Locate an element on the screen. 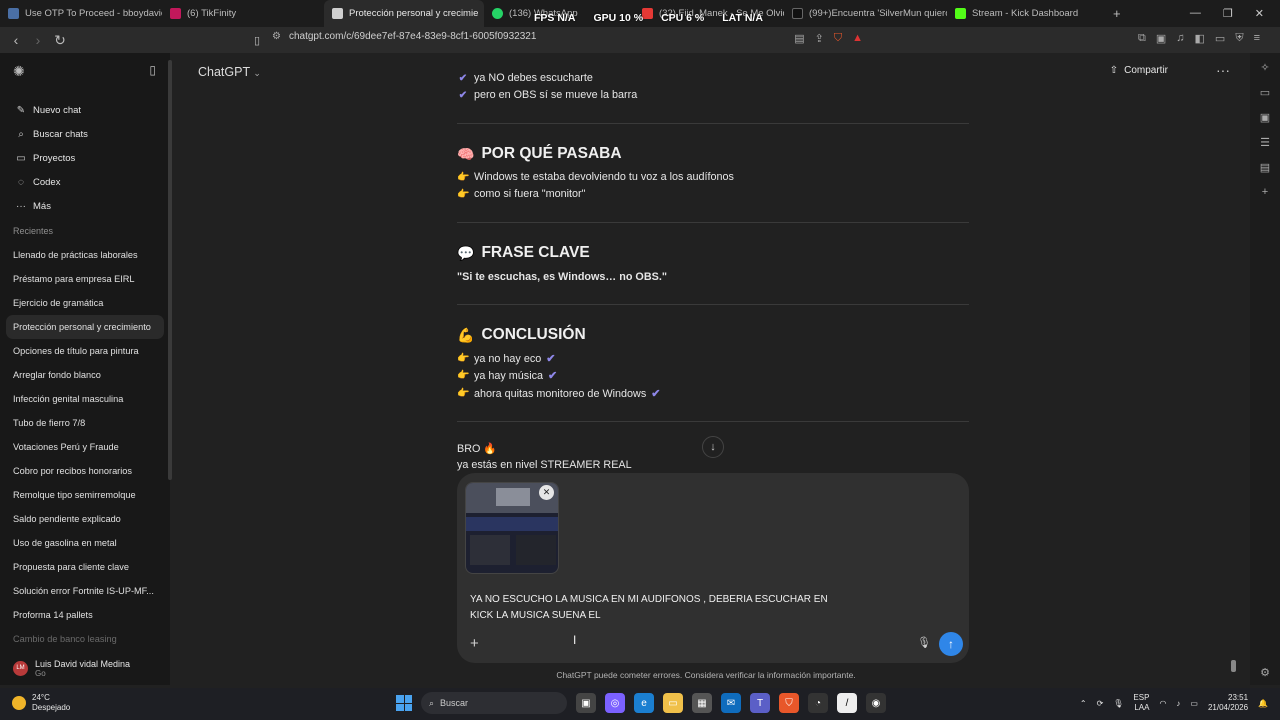 The height and width of the screenshot is (720, 1280). tab-otp: Use OTP To Proceed - bboydavicho l is located at coordinates (81, 13).